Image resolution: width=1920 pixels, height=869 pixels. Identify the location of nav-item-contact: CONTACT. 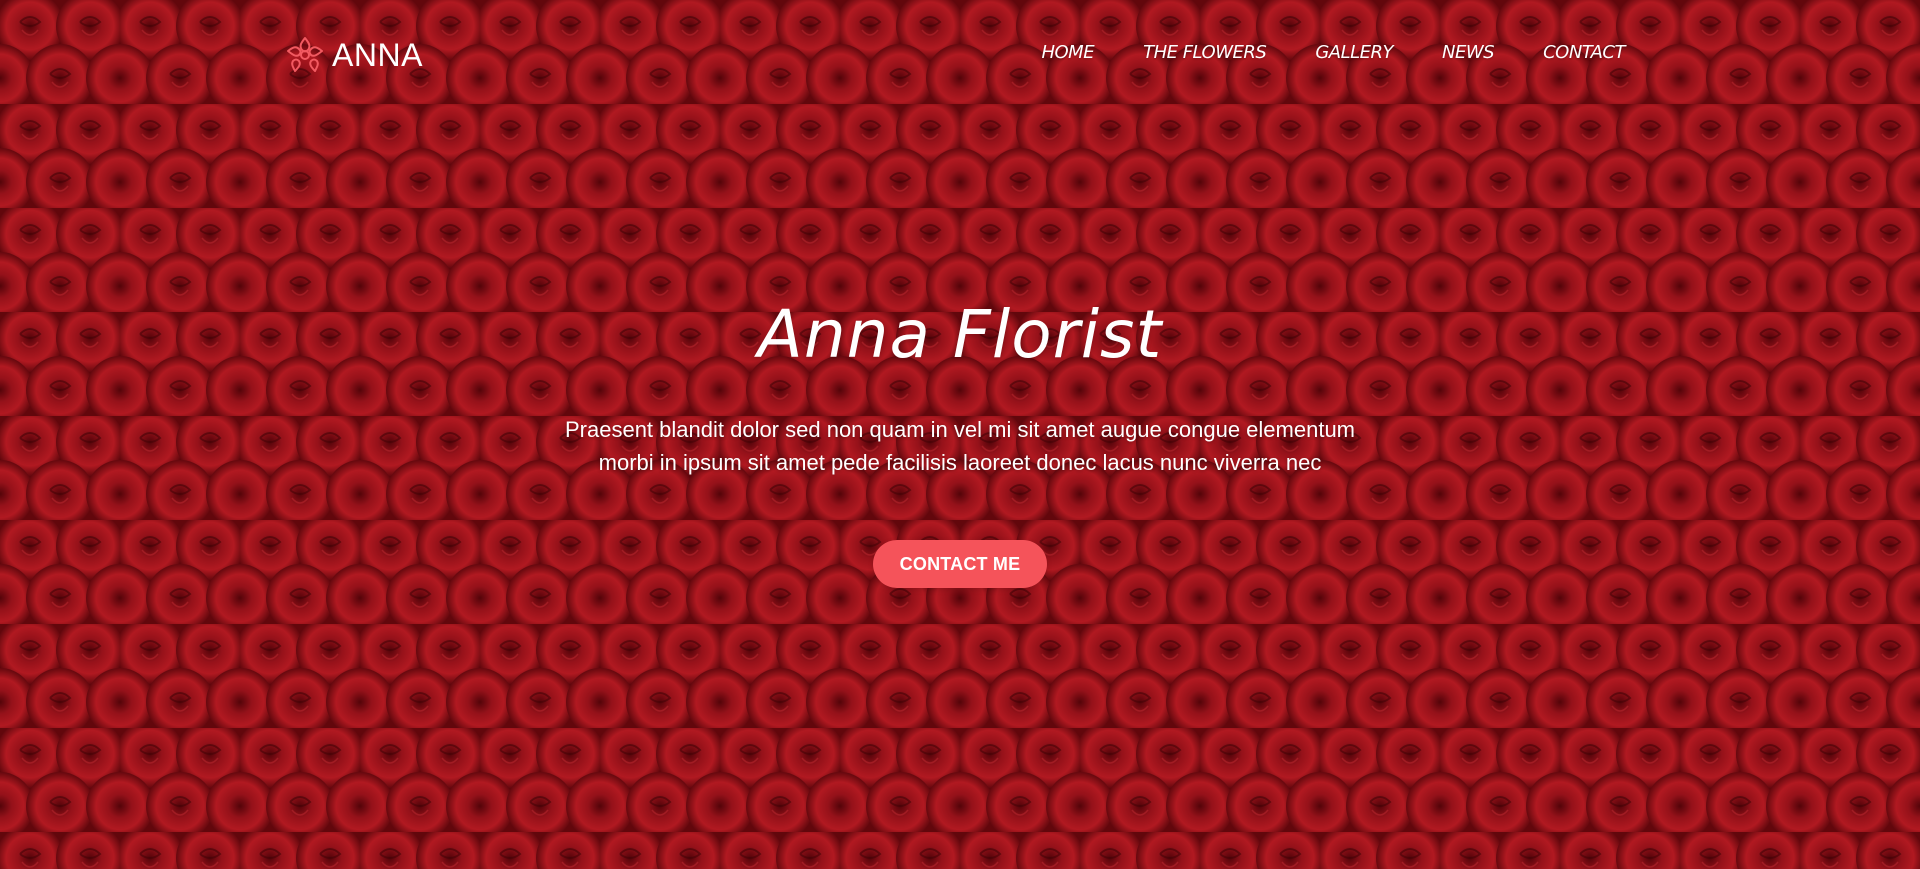
(1584, 53).